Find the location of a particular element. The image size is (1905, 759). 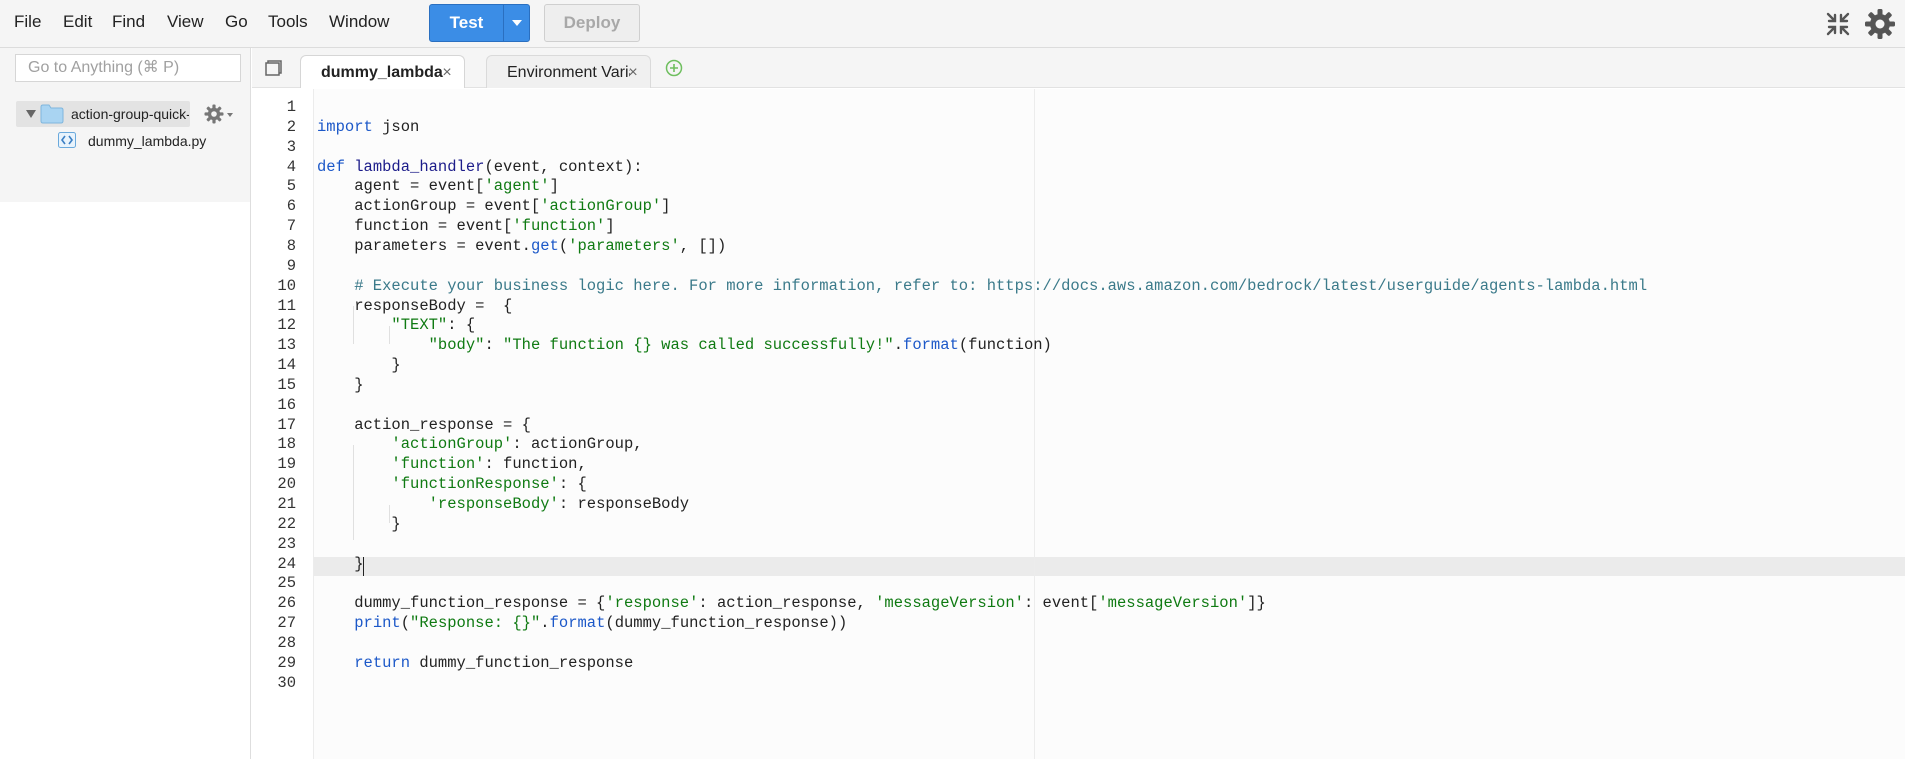

code-line: import json is located at coordinates (368, 127).